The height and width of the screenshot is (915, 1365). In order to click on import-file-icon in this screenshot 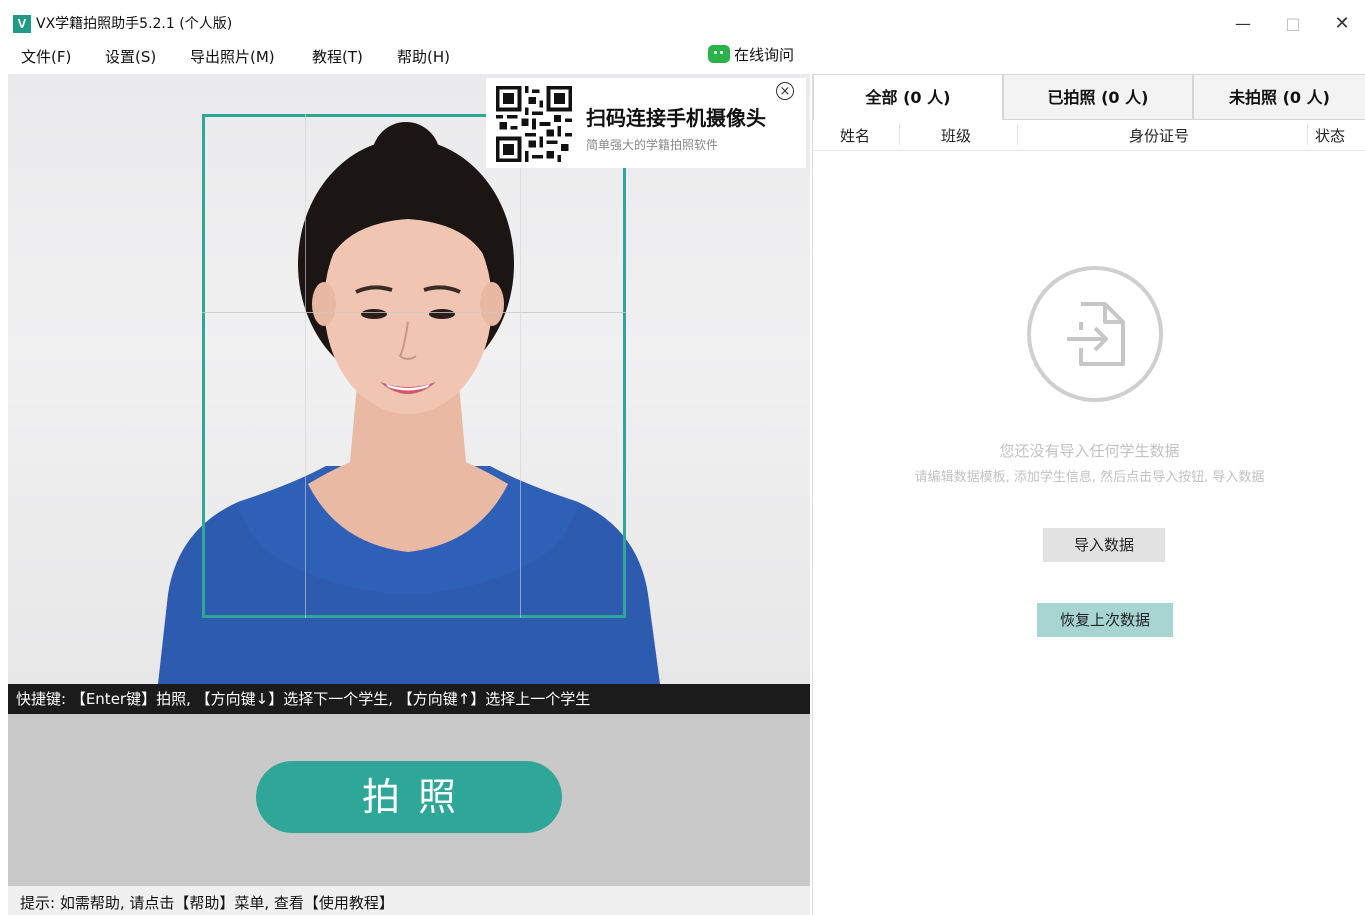, I will do `click(1095, 334)`.